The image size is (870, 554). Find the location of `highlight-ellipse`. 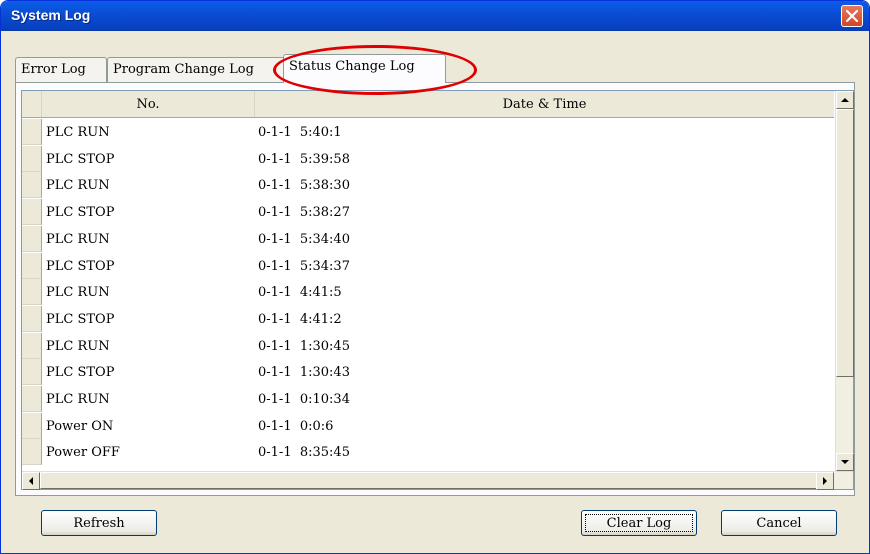

highlight-ellipse is located at coordinates (375, 70).